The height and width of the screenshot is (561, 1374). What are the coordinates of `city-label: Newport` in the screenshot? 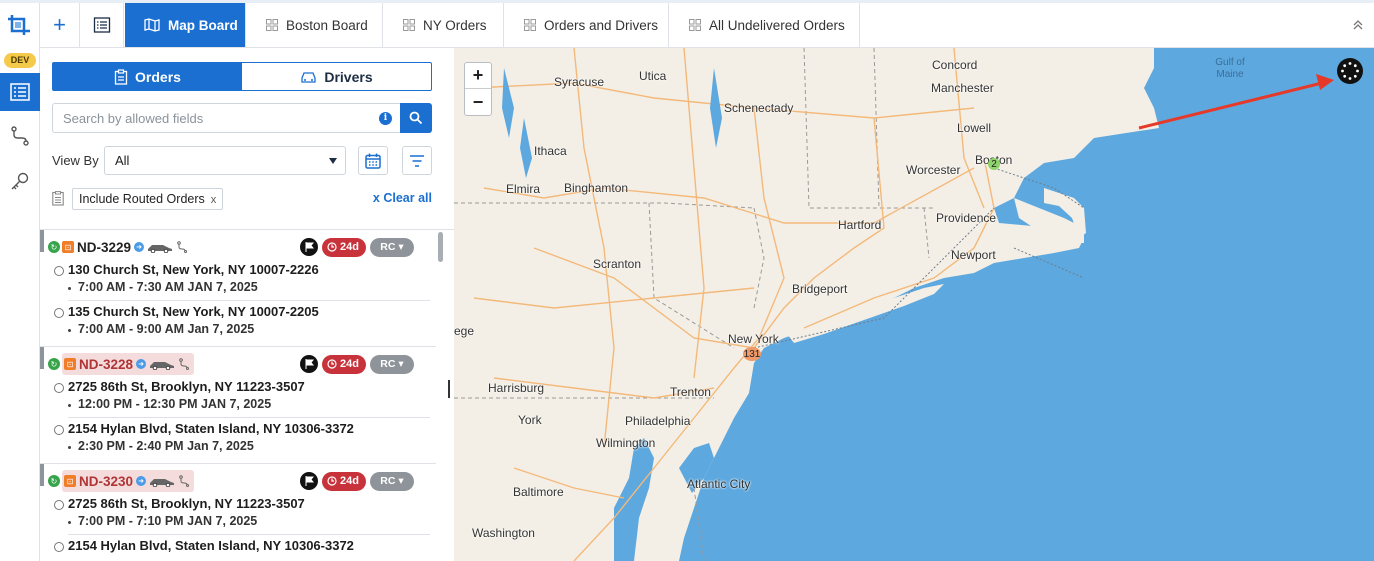 It's located at (973, 255).